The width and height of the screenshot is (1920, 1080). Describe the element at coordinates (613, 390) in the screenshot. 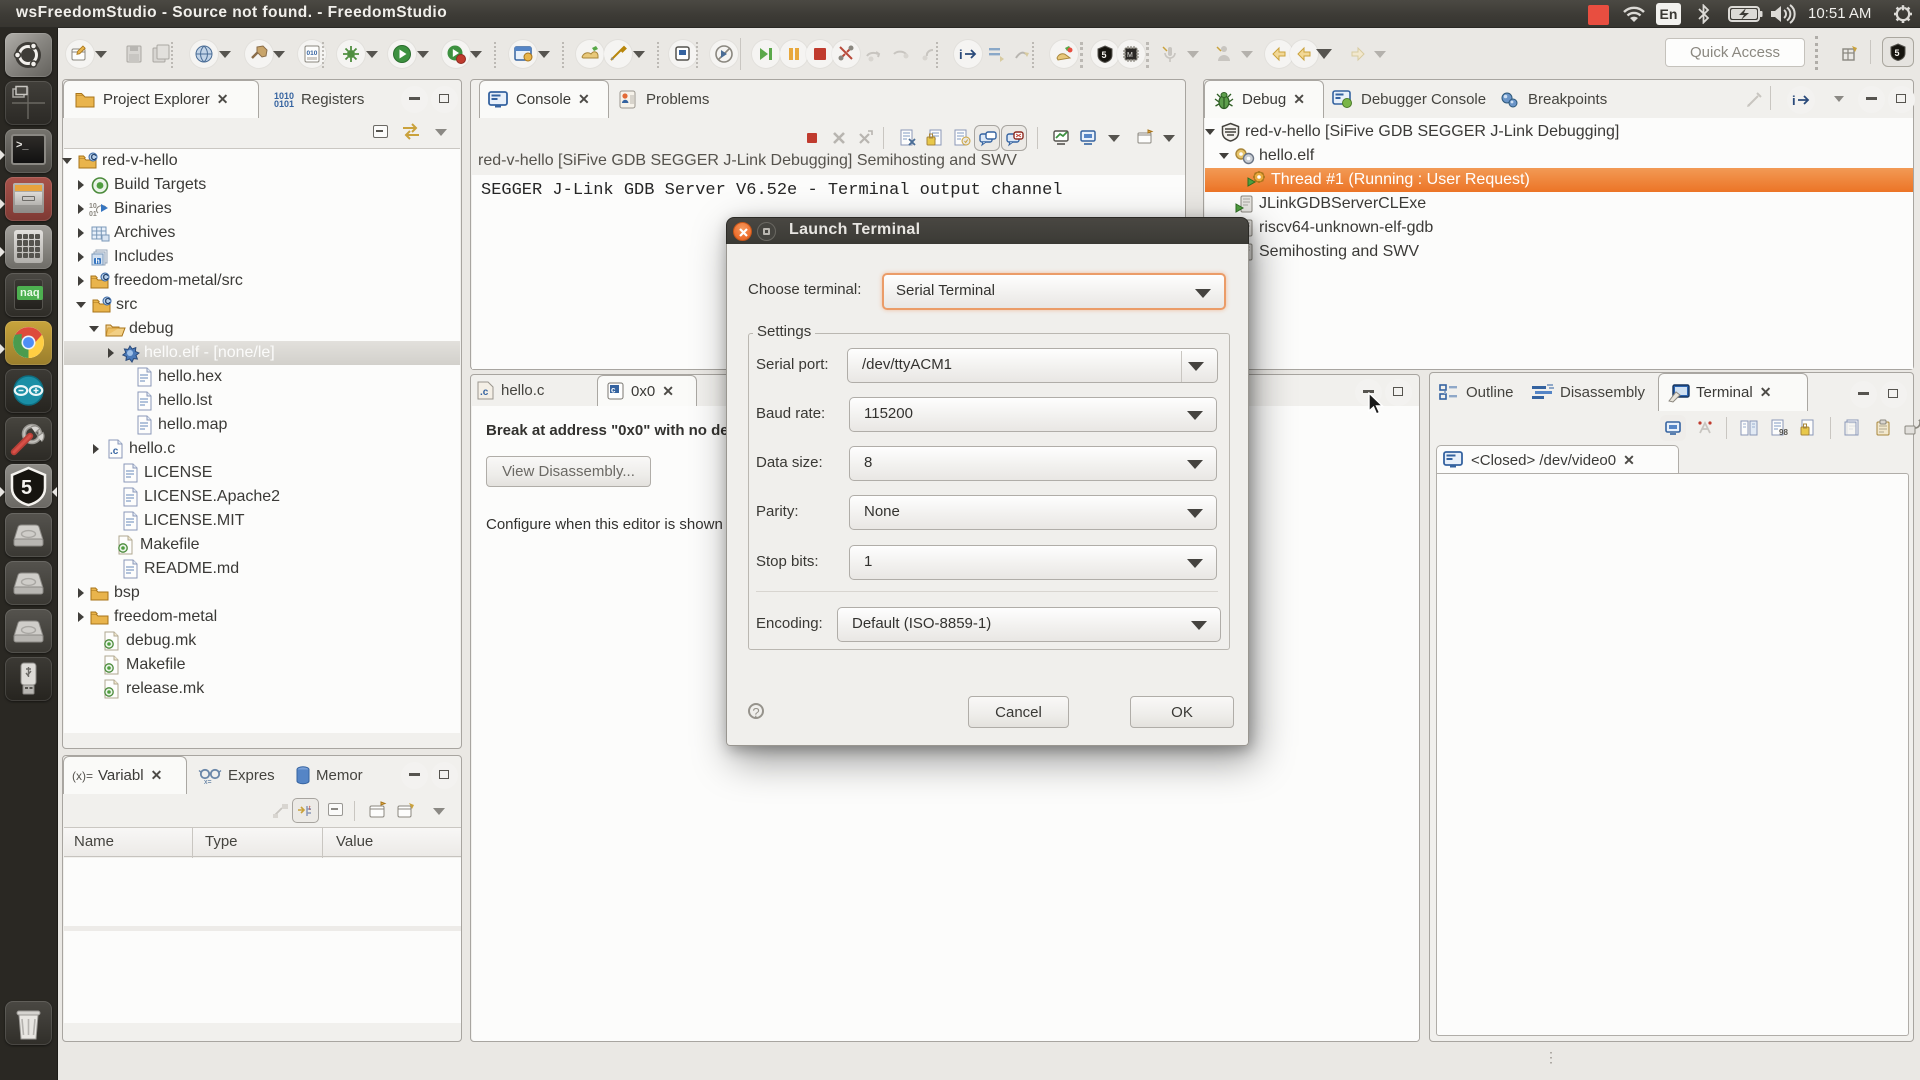

I see `svg-text: c` at that location.